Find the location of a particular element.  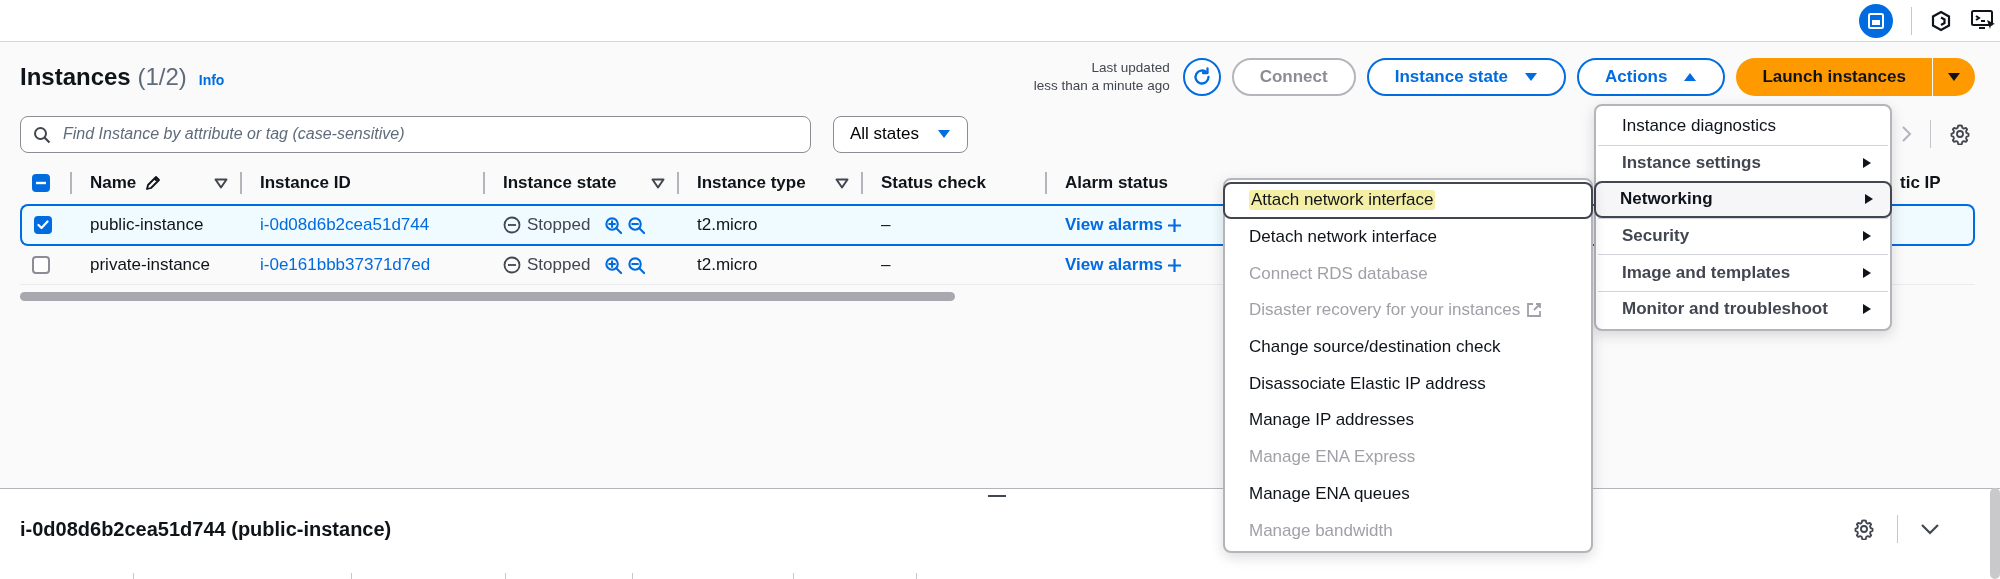

instance-state-button: Instance state is located at coordinates (1466, 77).